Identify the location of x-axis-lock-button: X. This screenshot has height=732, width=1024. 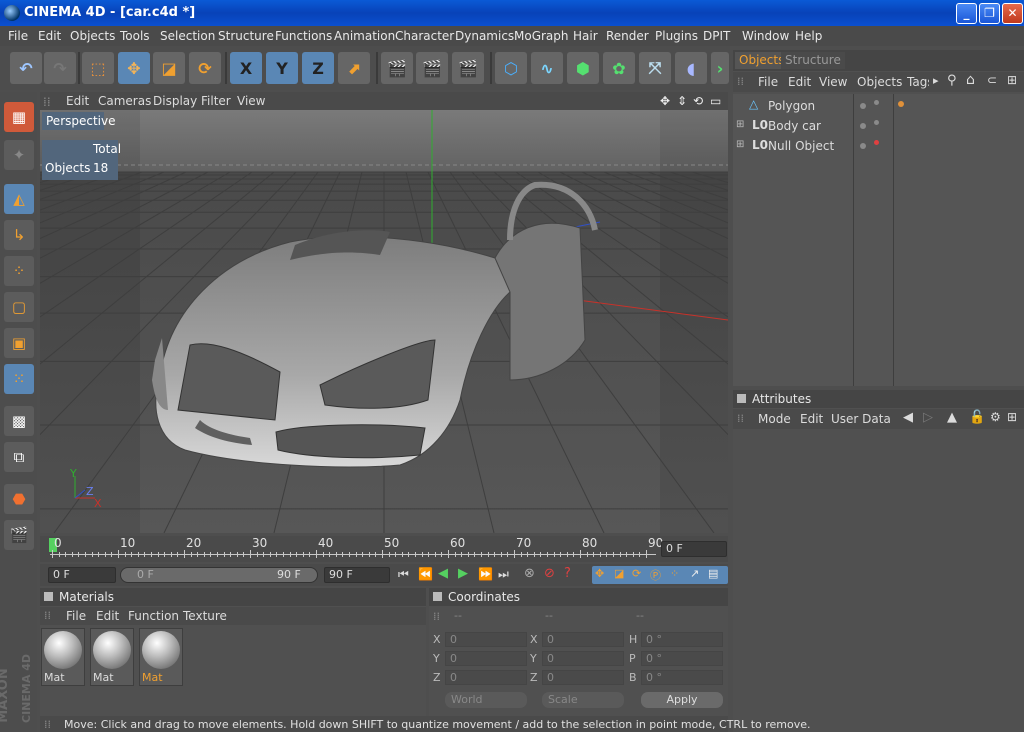
(246, 68).